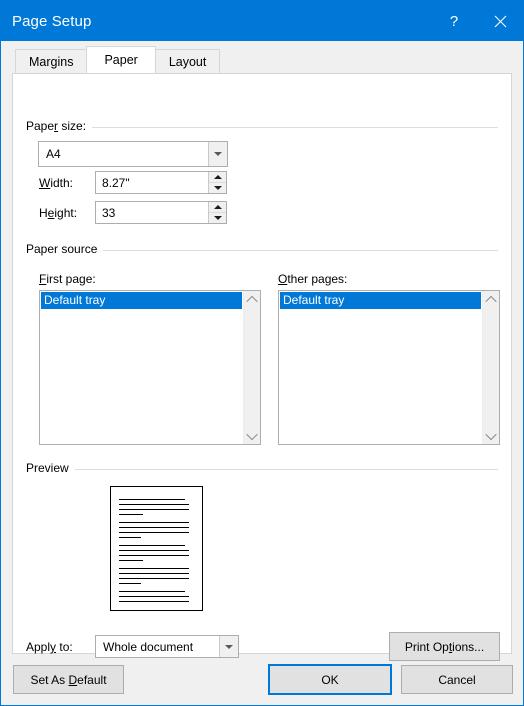  Describe the element at coordinates (53, 154) in the screenshot. I see `paper-size-value: A4` at that location.